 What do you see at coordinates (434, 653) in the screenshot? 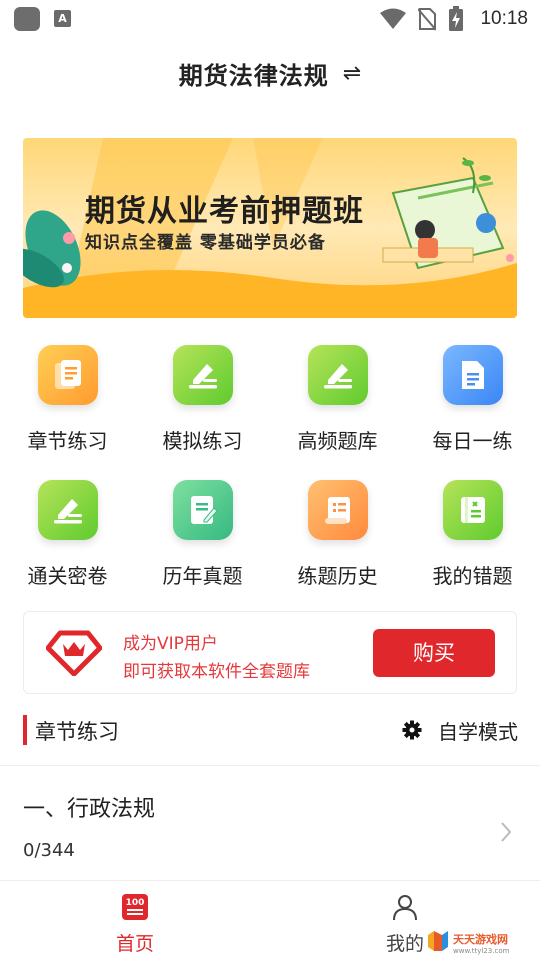
I see `buy-button: 购买` at bounding box center [434, 653].